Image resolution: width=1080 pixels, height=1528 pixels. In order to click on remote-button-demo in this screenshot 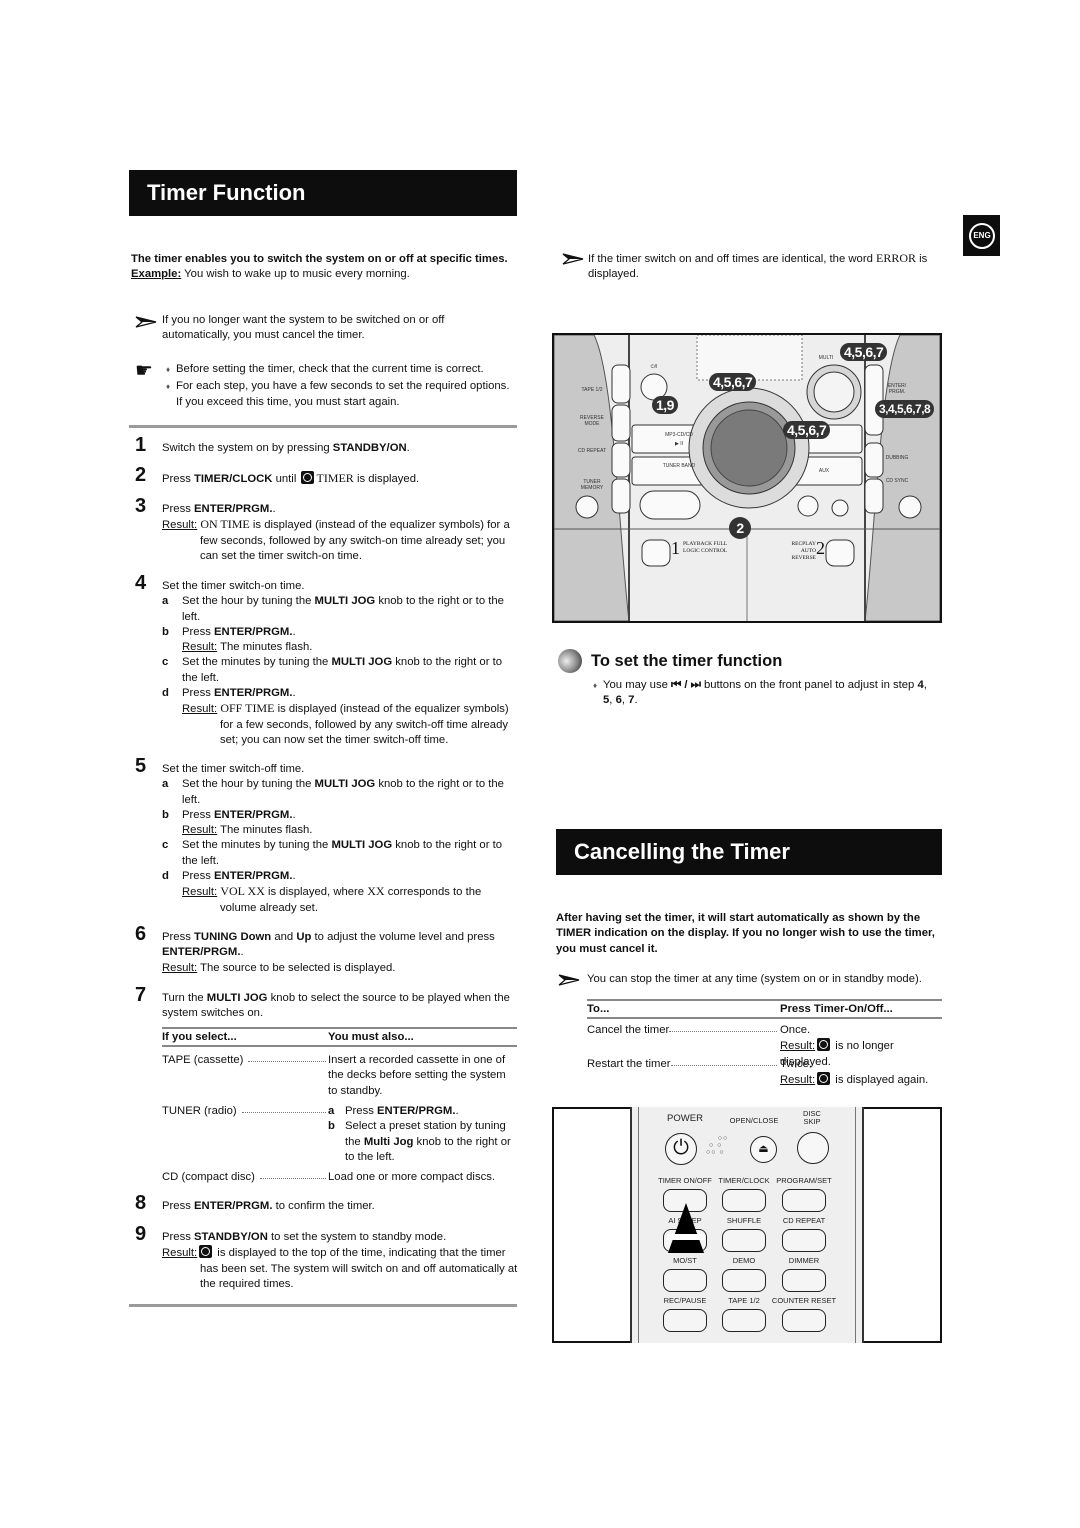, I will do `click(744, 1280)`.